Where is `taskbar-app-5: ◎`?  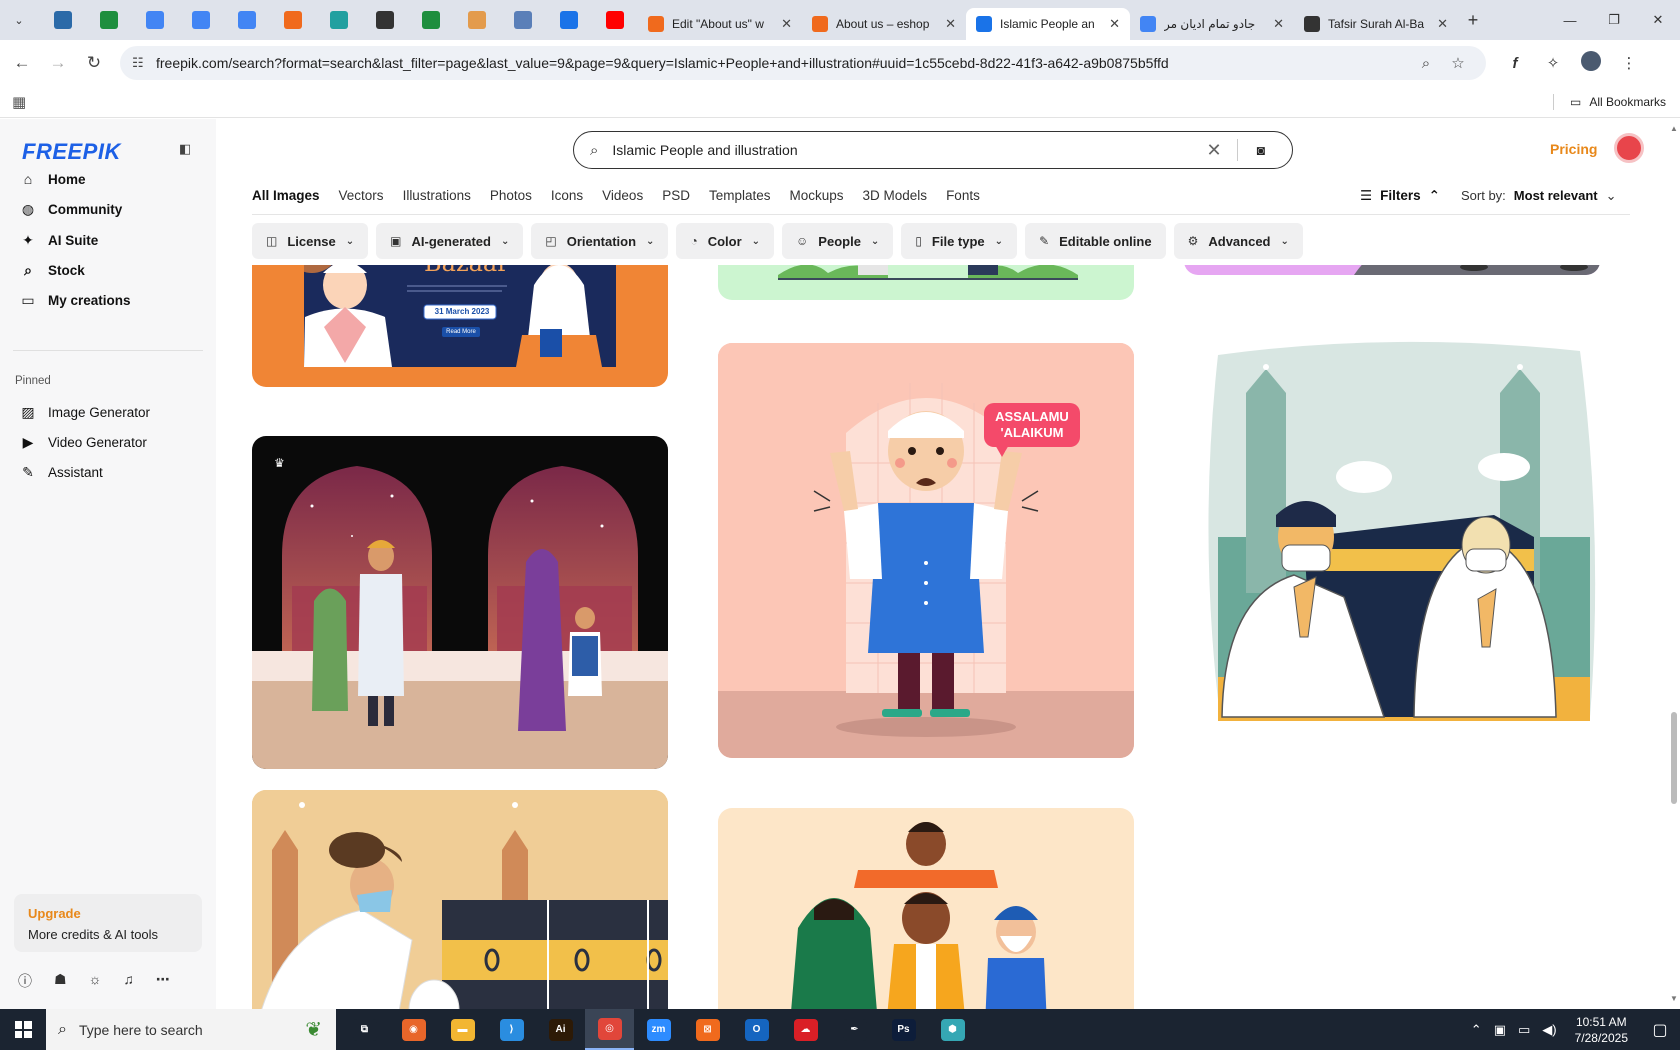
taskbar-app-5: ◎ is located at coordinates (609, 1029).